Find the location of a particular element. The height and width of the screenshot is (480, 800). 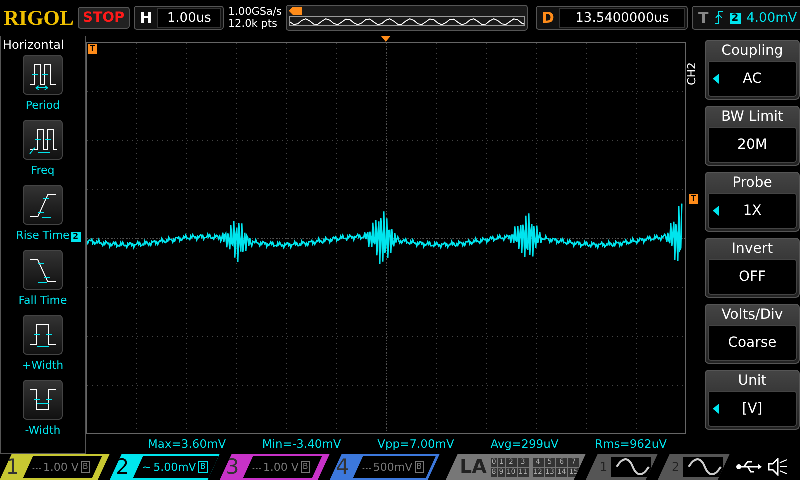

sample-rate: 1.00GSa/s is located at coordinates (255, 12).